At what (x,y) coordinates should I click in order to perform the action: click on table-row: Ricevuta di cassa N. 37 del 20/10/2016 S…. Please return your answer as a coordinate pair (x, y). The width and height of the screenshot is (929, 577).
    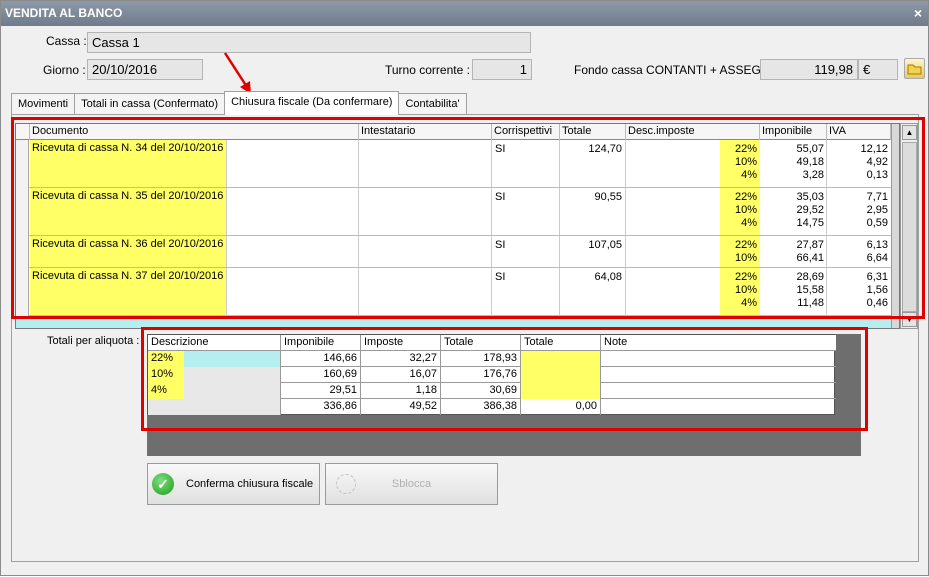
    Looking at the image, I should click on (453, 292).